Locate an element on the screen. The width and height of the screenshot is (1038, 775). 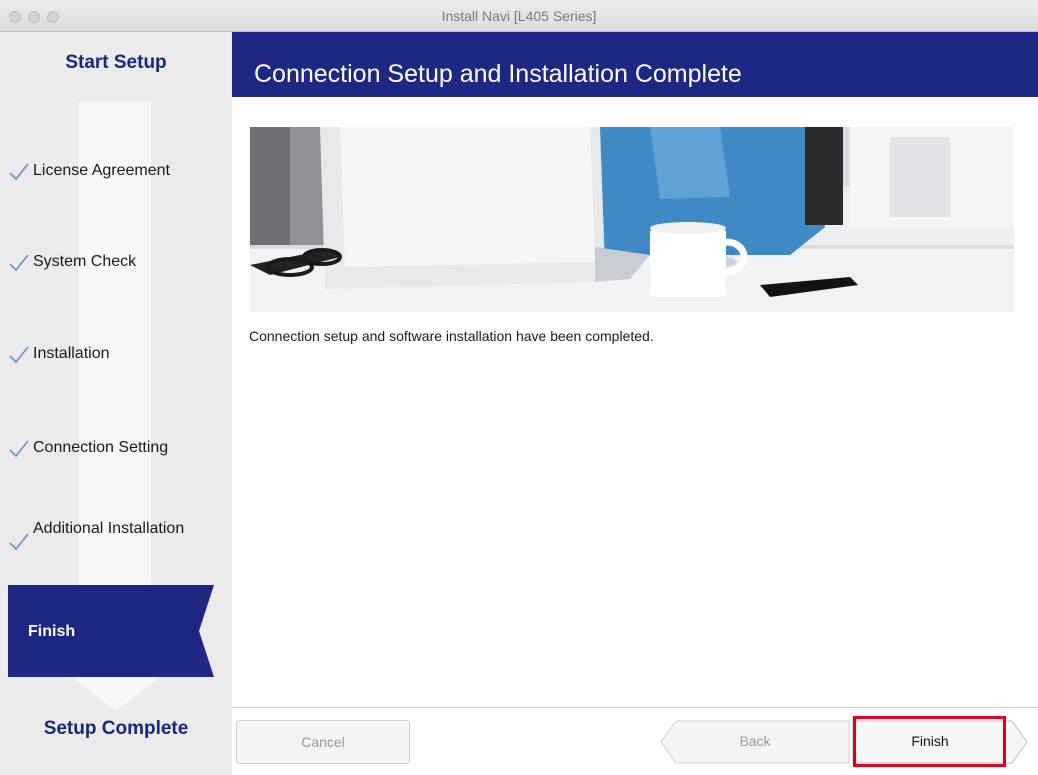
back-button: Back is located at coordinates (755, 742).